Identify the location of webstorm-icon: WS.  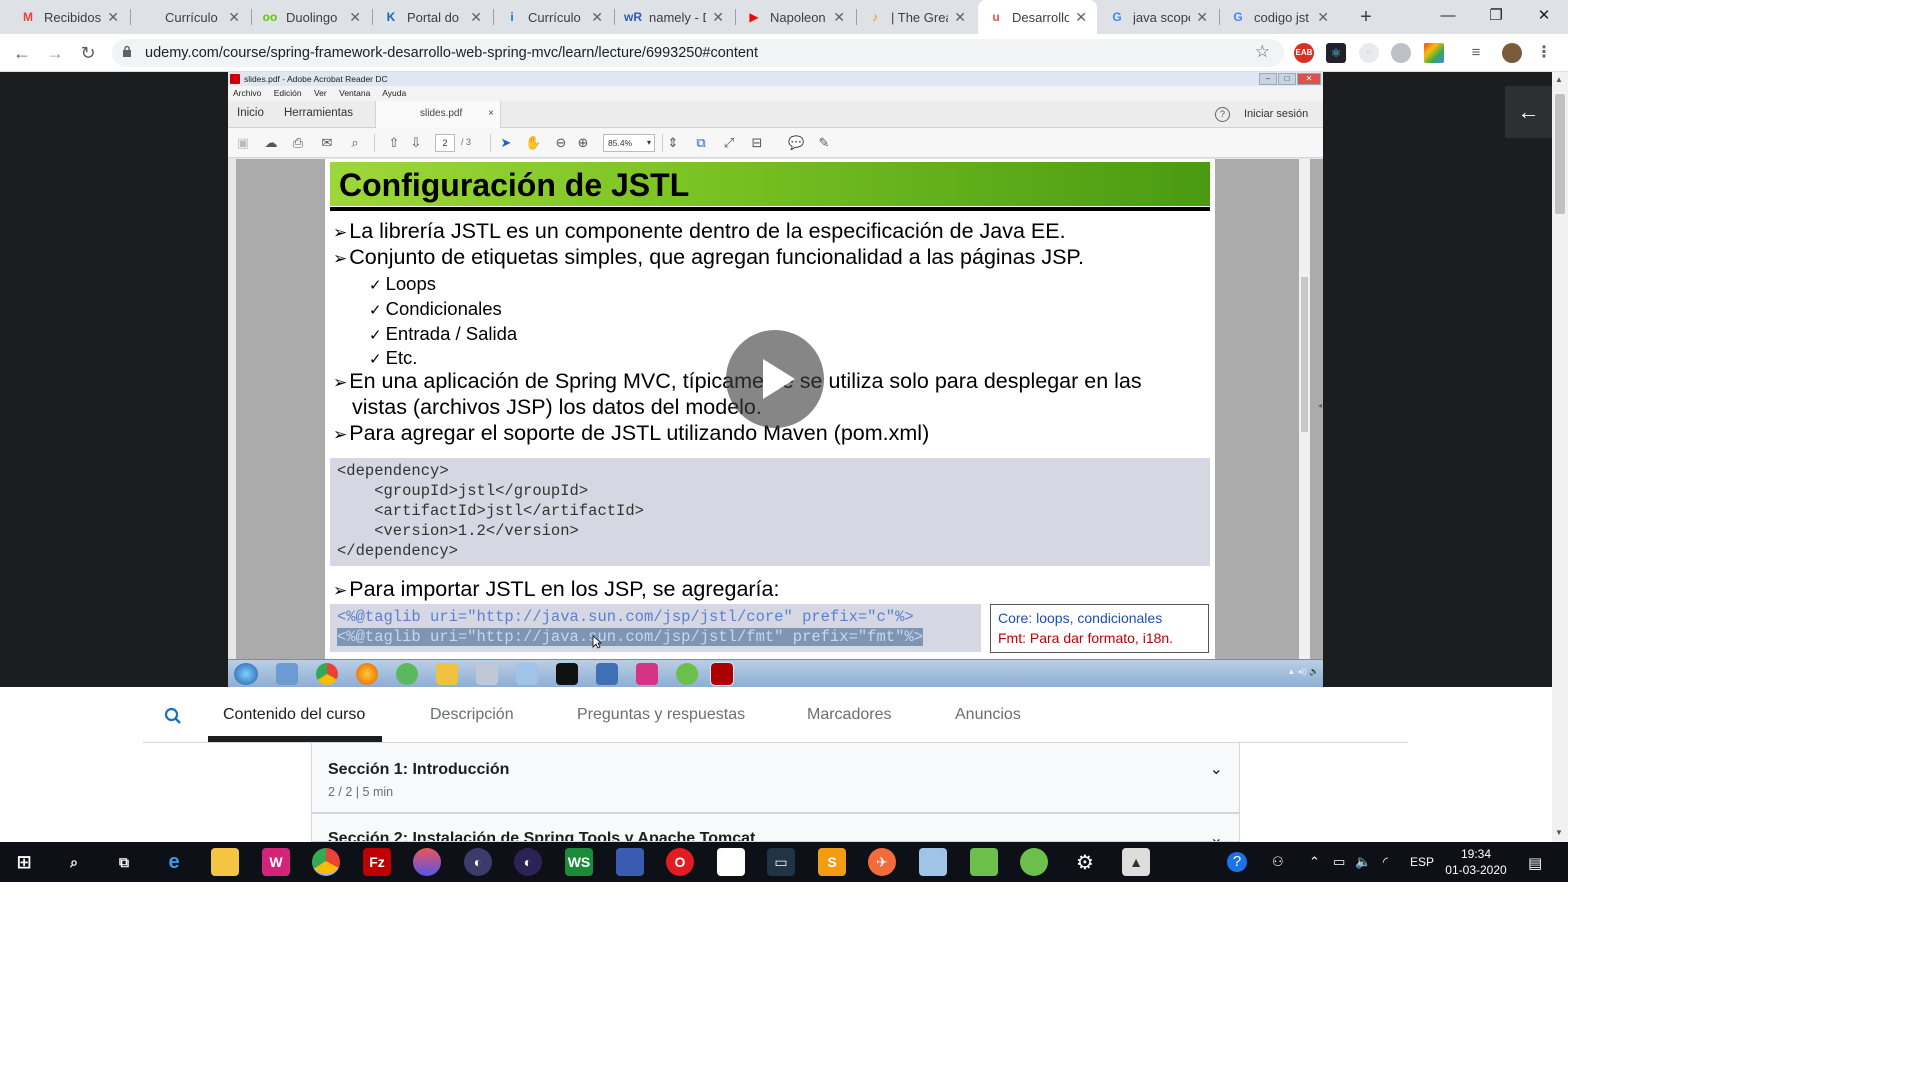
(579, 862).